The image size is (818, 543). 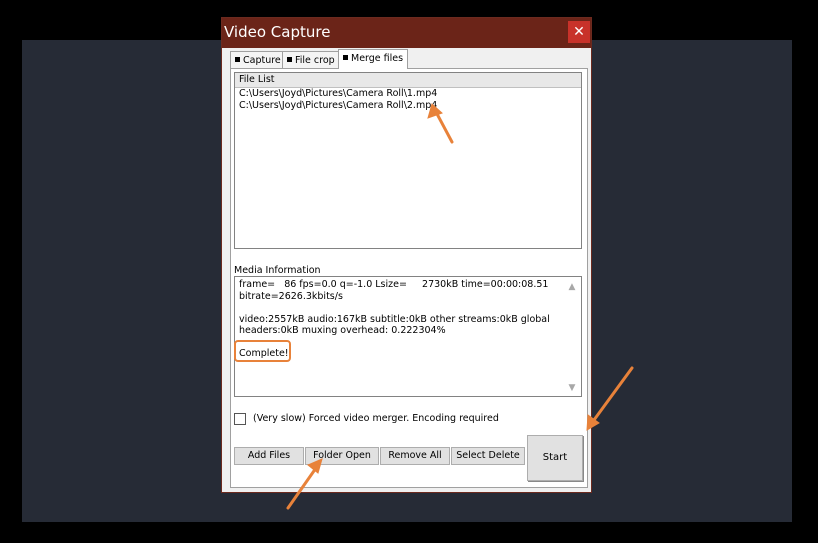 What do you see at coordinates (311, 59) in the screenshot?
I see `tab-file-crop: File crop` at bounding box center [311, 59].